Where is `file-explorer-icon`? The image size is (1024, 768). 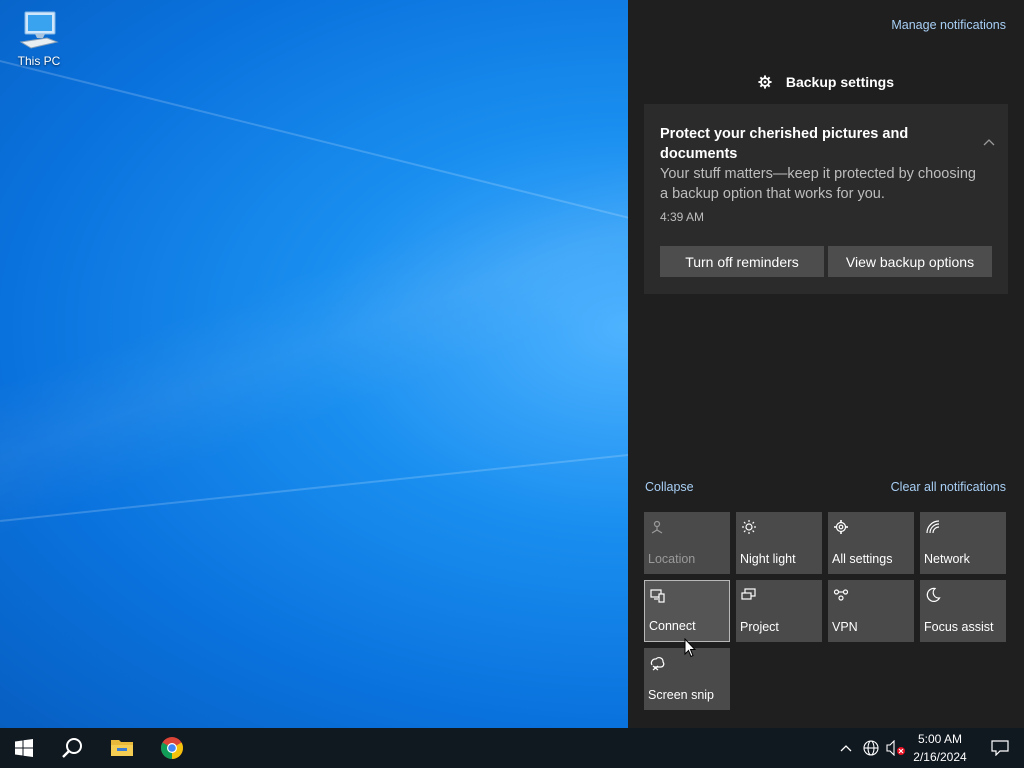 file-explorer-icon is located at coordinates (122, 748).